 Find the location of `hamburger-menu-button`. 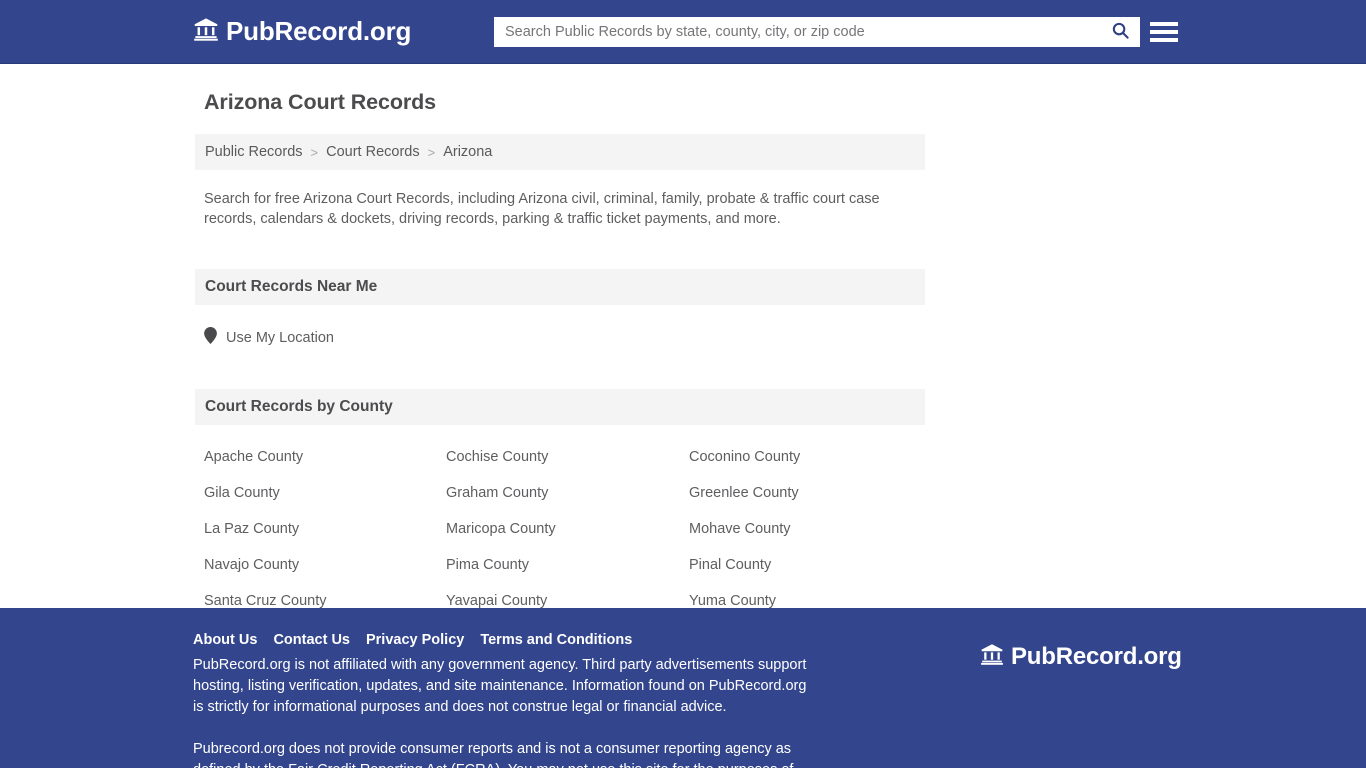

hamburger-menu-button is located at coordinates (1164, 32).